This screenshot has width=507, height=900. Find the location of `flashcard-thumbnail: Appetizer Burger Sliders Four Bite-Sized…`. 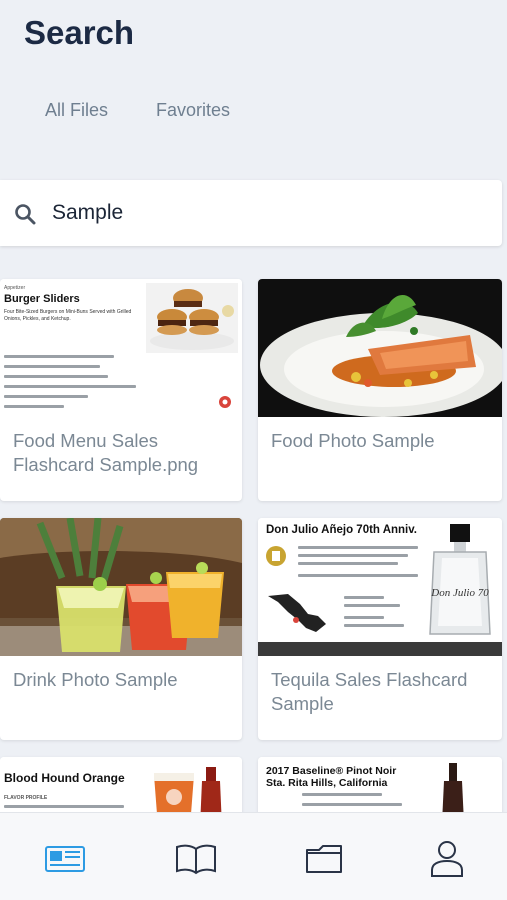

flashcard-thumbnail: Appetizer Burger Sliders Four Bite-Sized… is located at coordinates (121, 348).